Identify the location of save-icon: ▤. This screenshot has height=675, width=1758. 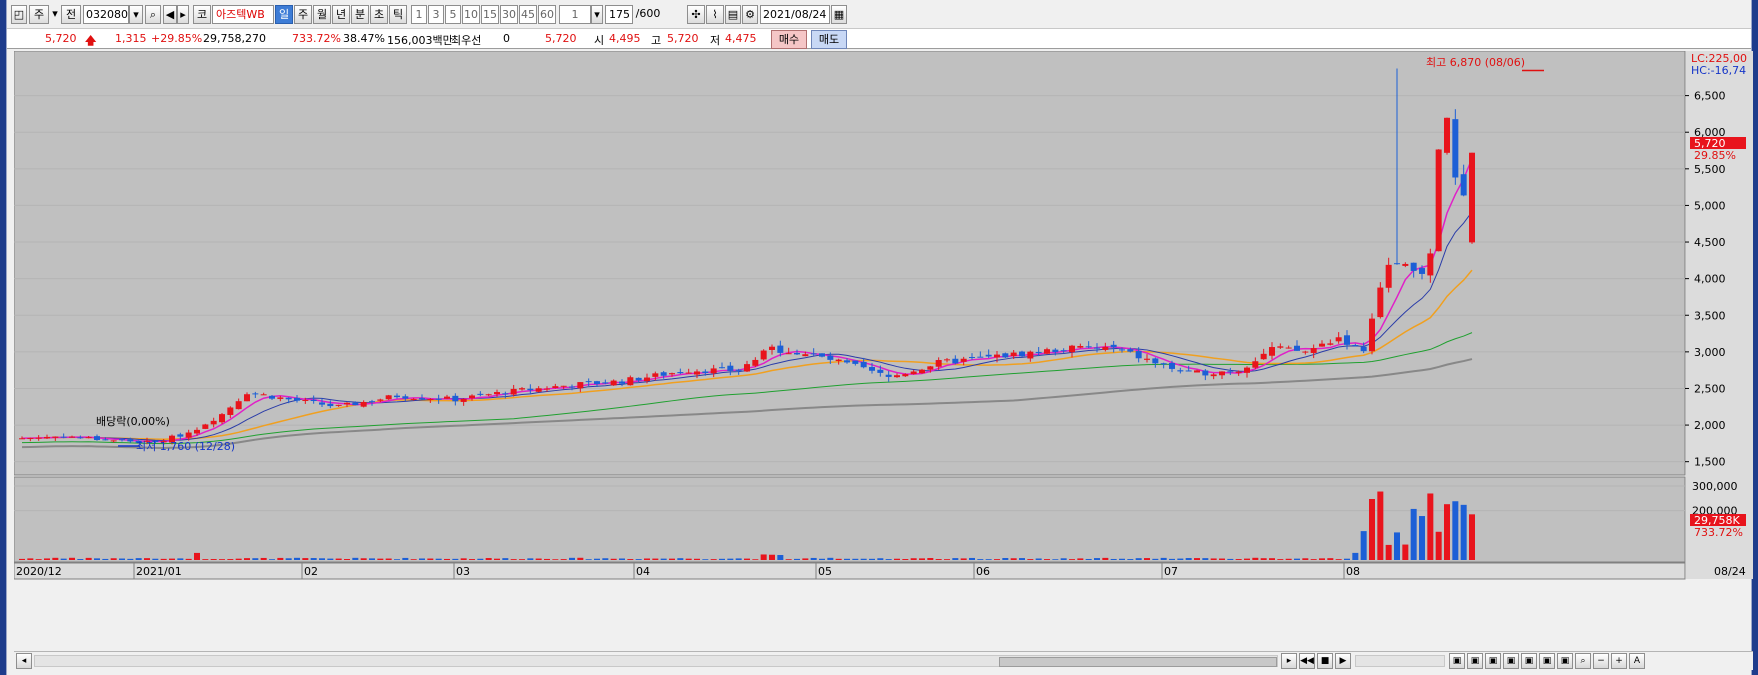
(733, 14).